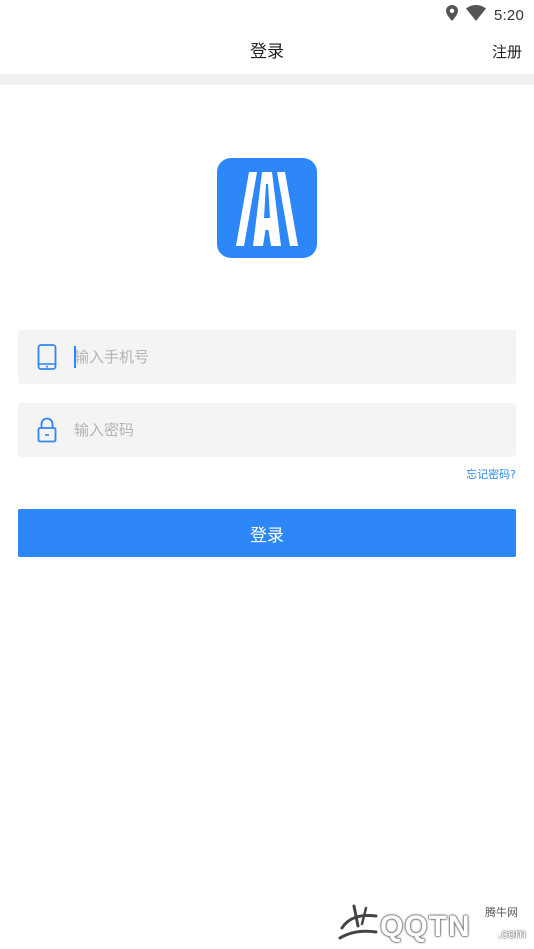 Image resolution: width=534 pixels, height=949 pixels. What do you see at coordinates (509, 15) in the screenshot?
I see `status-time: 5:20` at bounding box center [509, 15].